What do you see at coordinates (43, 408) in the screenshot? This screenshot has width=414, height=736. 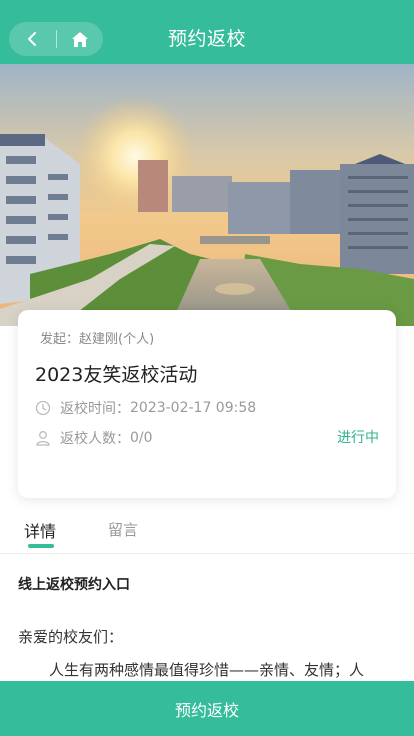 I see `clock-icon` at bounding box center [43, 408].